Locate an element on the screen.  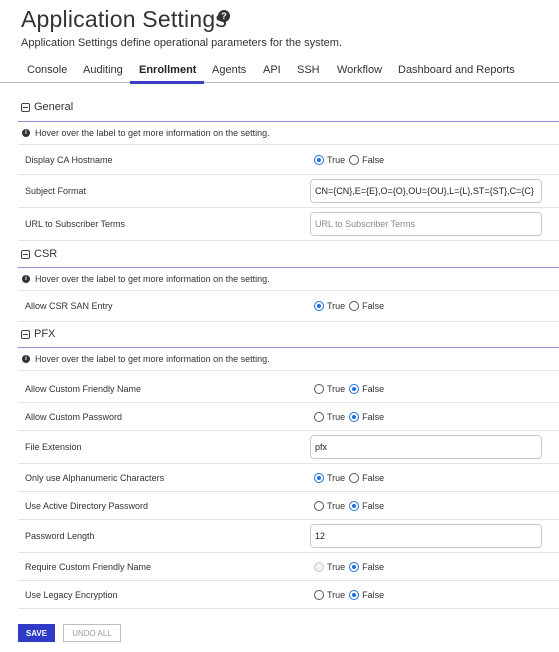
file-extension-input is located at coordinates (426, 447).